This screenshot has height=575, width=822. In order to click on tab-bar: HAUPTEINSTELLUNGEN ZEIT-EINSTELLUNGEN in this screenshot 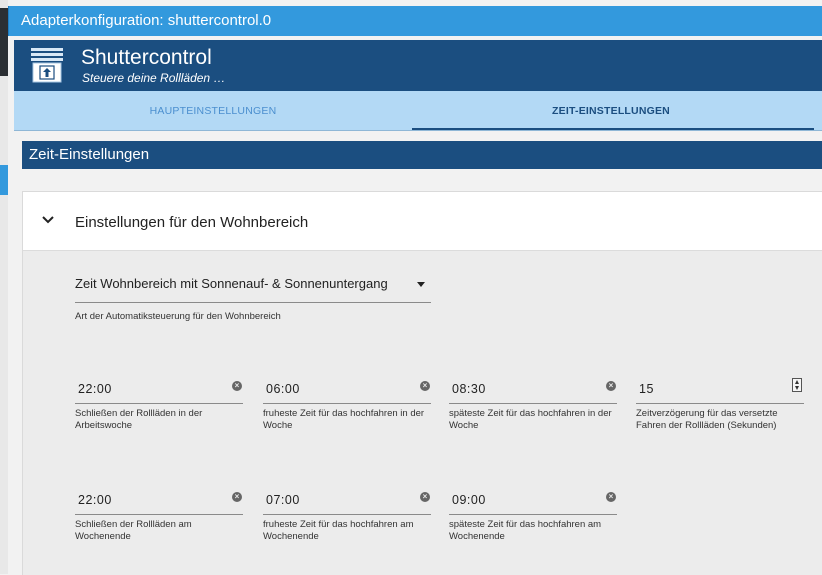, I will do `click(418, 111)`.